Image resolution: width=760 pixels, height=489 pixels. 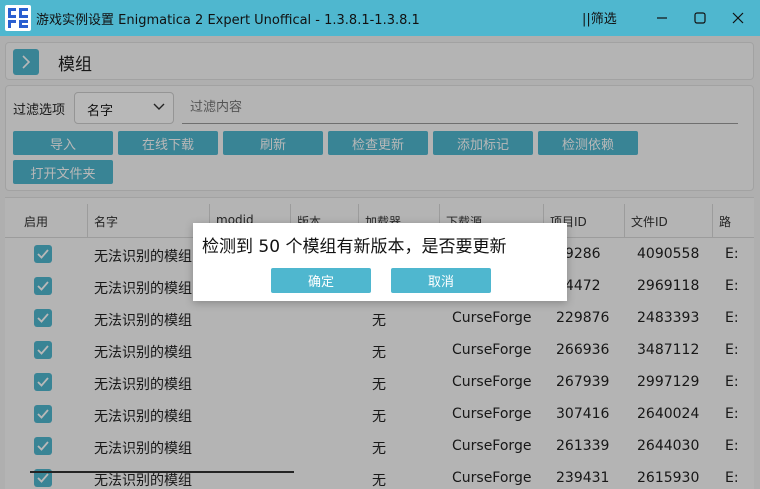 What do you see at coordinates (354, 247) in the screenshot?
I see `dialog-message: 检测到 50 个模组有新版本，是否要更新` at bounding box center [354, 247].